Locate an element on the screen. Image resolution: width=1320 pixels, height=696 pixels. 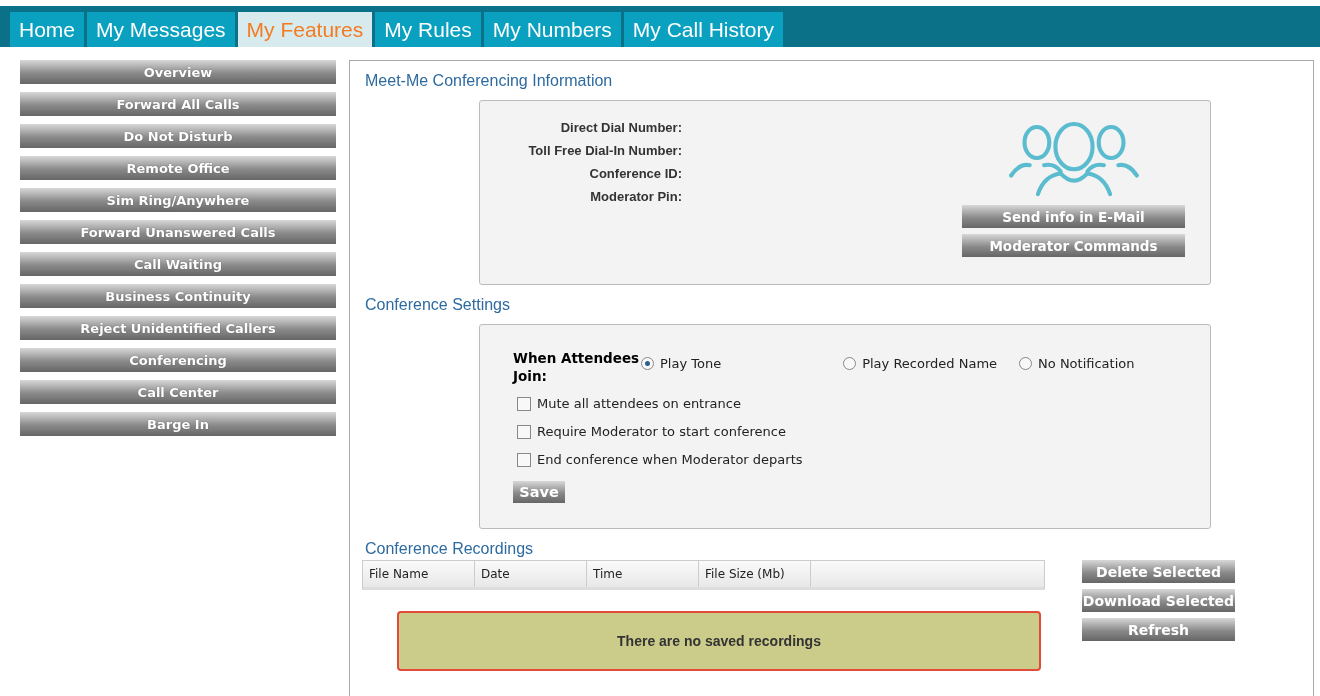
column-header: Date is located at coordinates (531, 574).